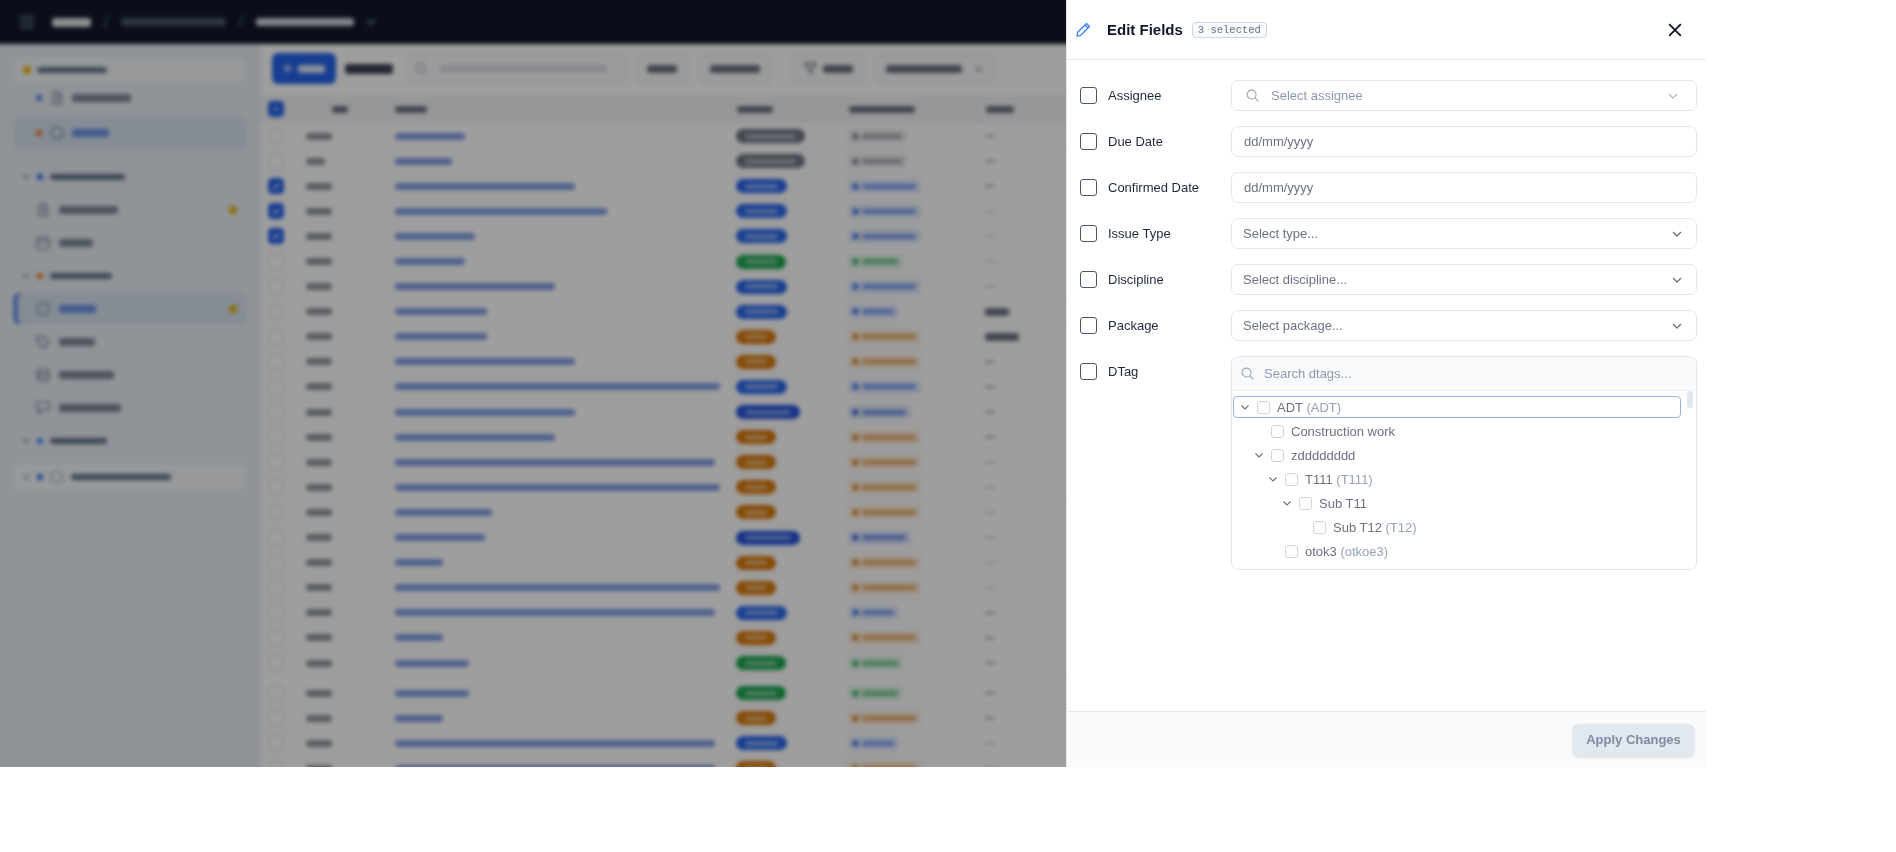 The width and height of the screenshot is (1896, 852). What do you see at coordinates (1457, 455) in the screenshot?
I see `tree-item: zdddddddd` at bounding box center [1457, 455].